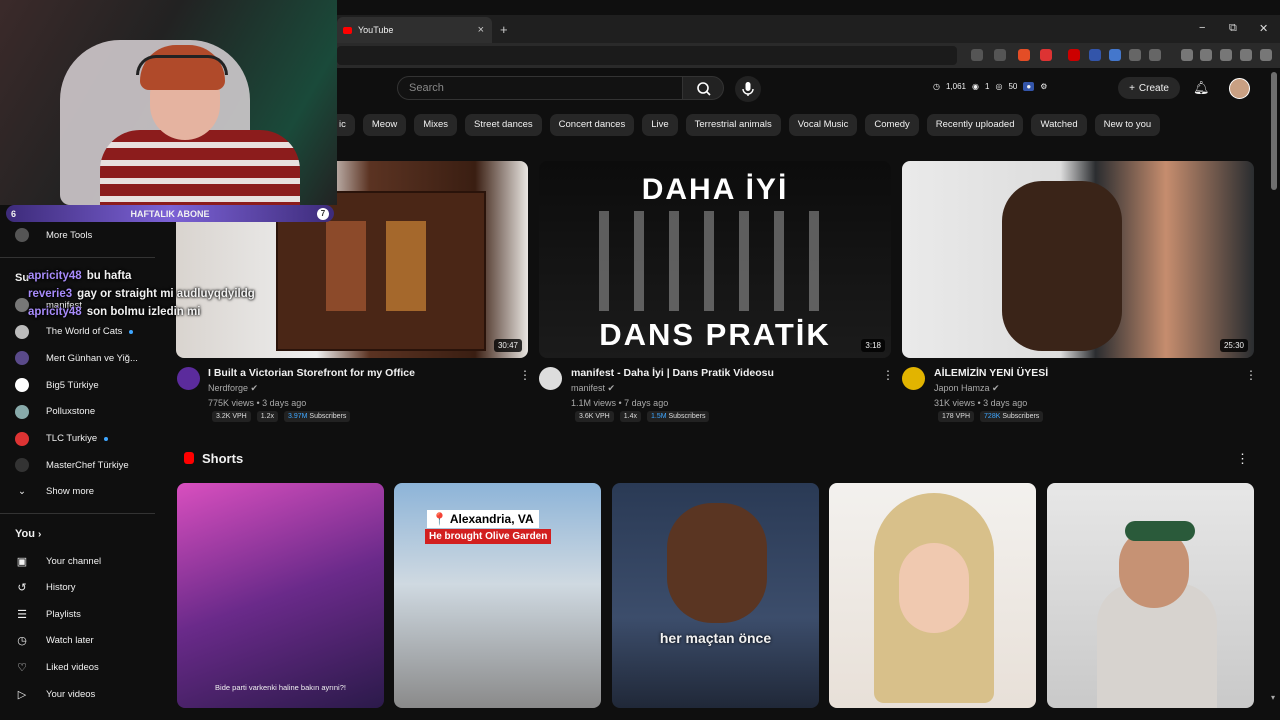 Image resolution: width=1280 pixels, height=720 pixels. What do you see at coordinates (77, 513) in the screenshot?
I see `divider` at bounding box center [77, 513].